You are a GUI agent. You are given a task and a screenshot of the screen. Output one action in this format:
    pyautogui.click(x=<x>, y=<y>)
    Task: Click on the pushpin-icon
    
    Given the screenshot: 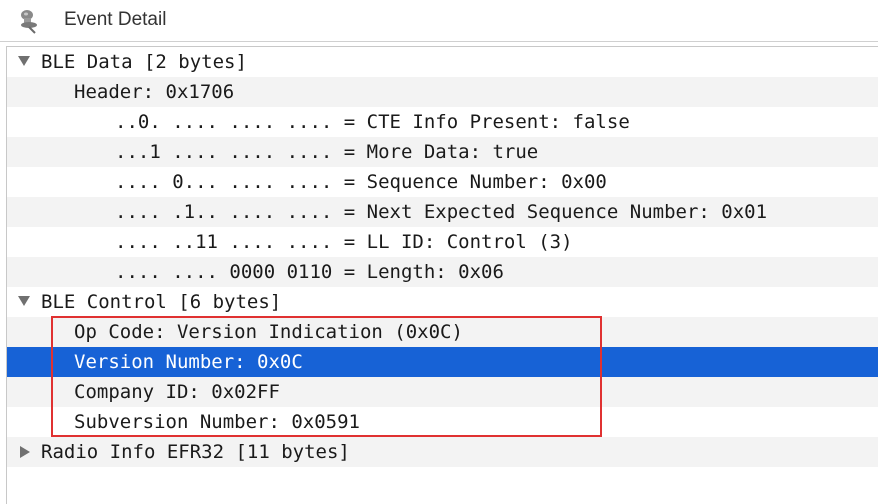 What is the action you would take?
    pyautogui.click(x=29, y=21)
    